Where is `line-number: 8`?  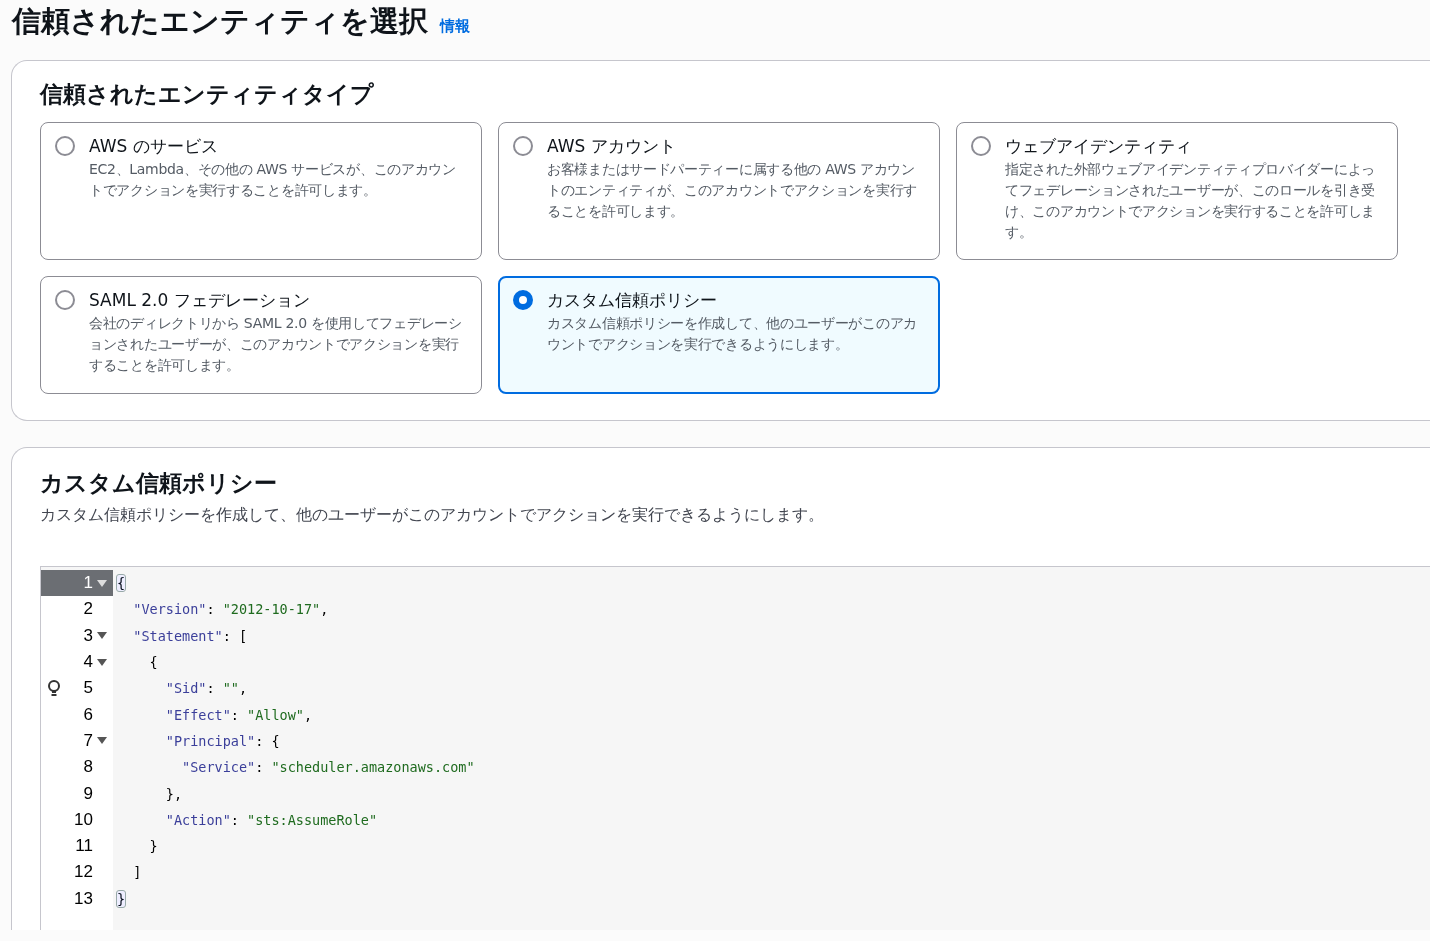 line-number: 8 is located at coordinates (88, 767).